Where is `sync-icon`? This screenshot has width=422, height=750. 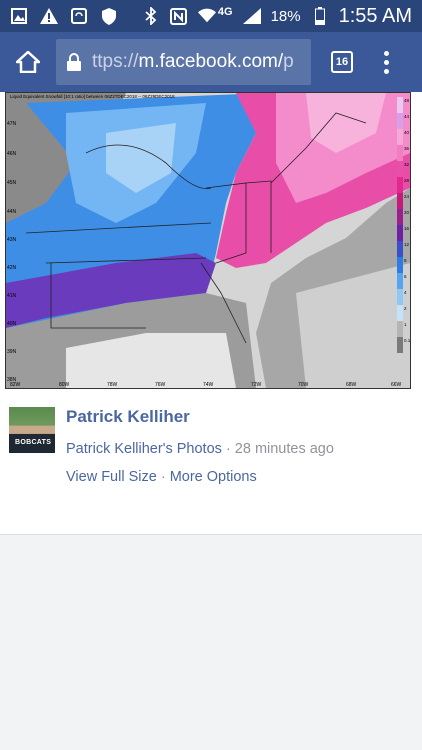
sync-icon is located at coordinates (79, 16).